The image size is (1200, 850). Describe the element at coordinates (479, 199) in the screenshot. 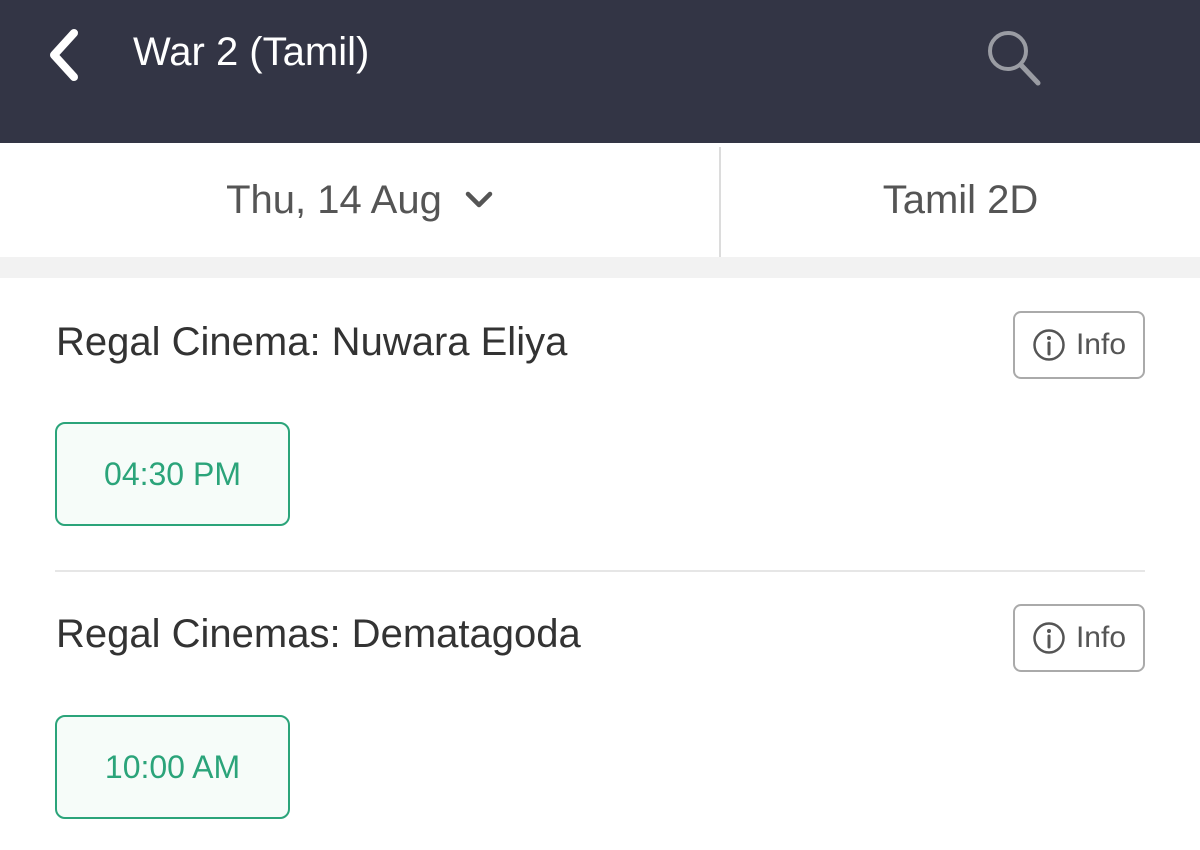

I see `chevron-down-icon` at that location.